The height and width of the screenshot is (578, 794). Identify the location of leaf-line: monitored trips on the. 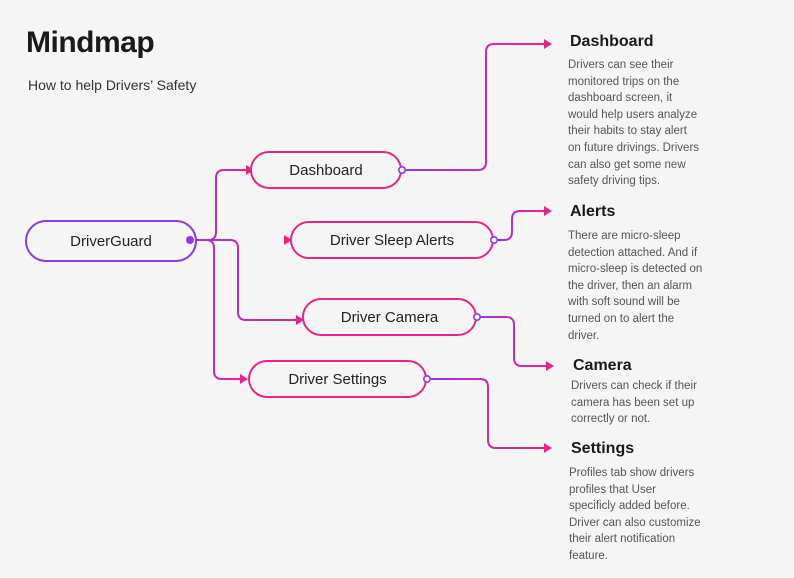
(624, 81).